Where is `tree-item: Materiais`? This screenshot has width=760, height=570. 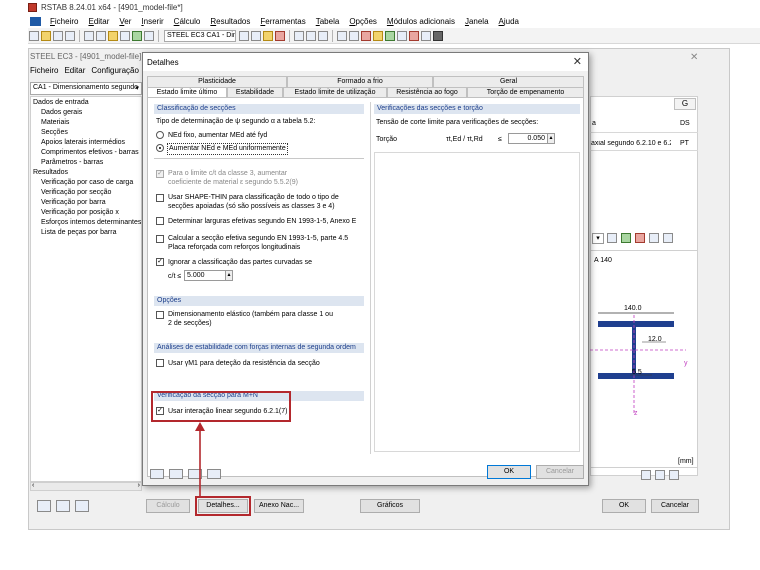
tree-item: Materiais is located at coordinates (86, 123).